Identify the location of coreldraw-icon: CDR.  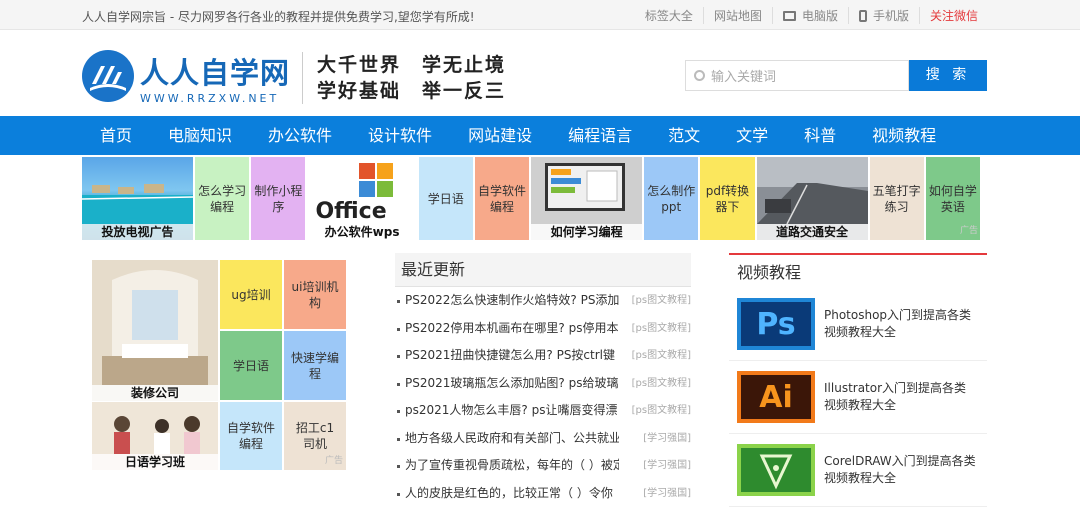
(776, 470).